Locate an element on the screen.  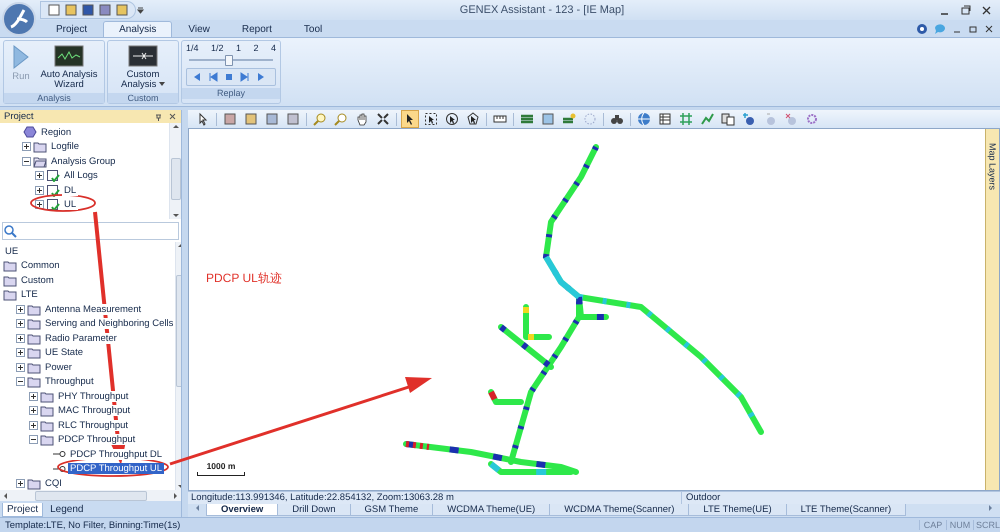
tree-item: MAC Throughput is located at coordinates (94, 410).